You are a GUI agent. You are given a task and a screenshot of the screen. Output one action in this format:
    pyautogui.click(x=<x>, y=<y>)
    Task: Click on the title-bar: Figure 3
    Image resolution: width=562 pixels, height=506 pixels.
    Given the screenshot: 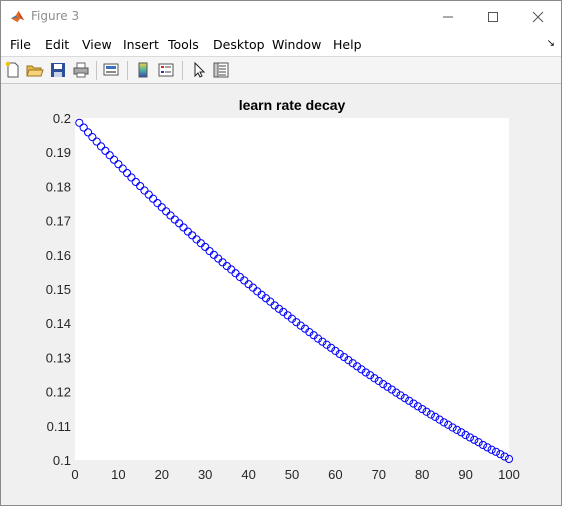 What is the action you would take?
    pyautogui.click(x=281, y=16)
    